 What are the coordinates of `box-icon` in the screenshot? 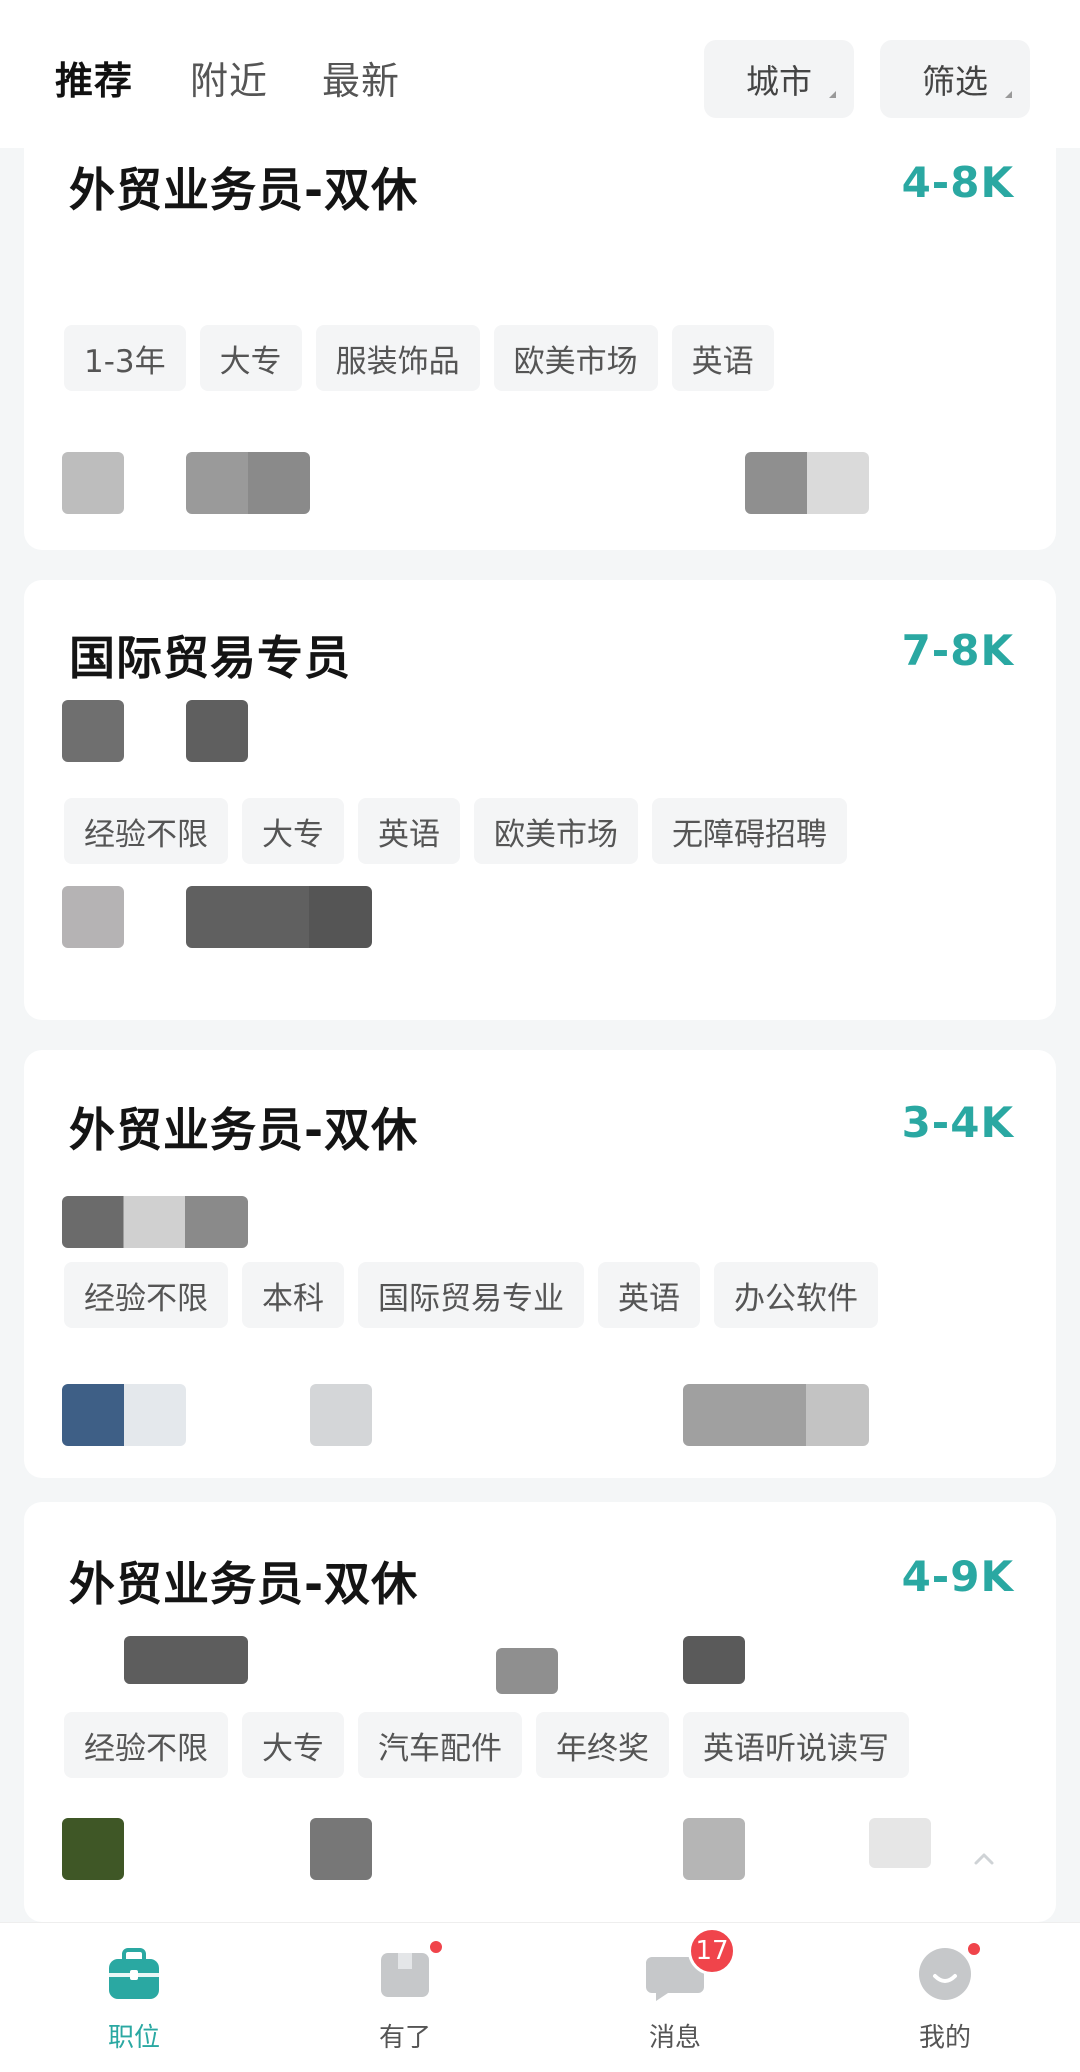 It's located at (405, 1975).